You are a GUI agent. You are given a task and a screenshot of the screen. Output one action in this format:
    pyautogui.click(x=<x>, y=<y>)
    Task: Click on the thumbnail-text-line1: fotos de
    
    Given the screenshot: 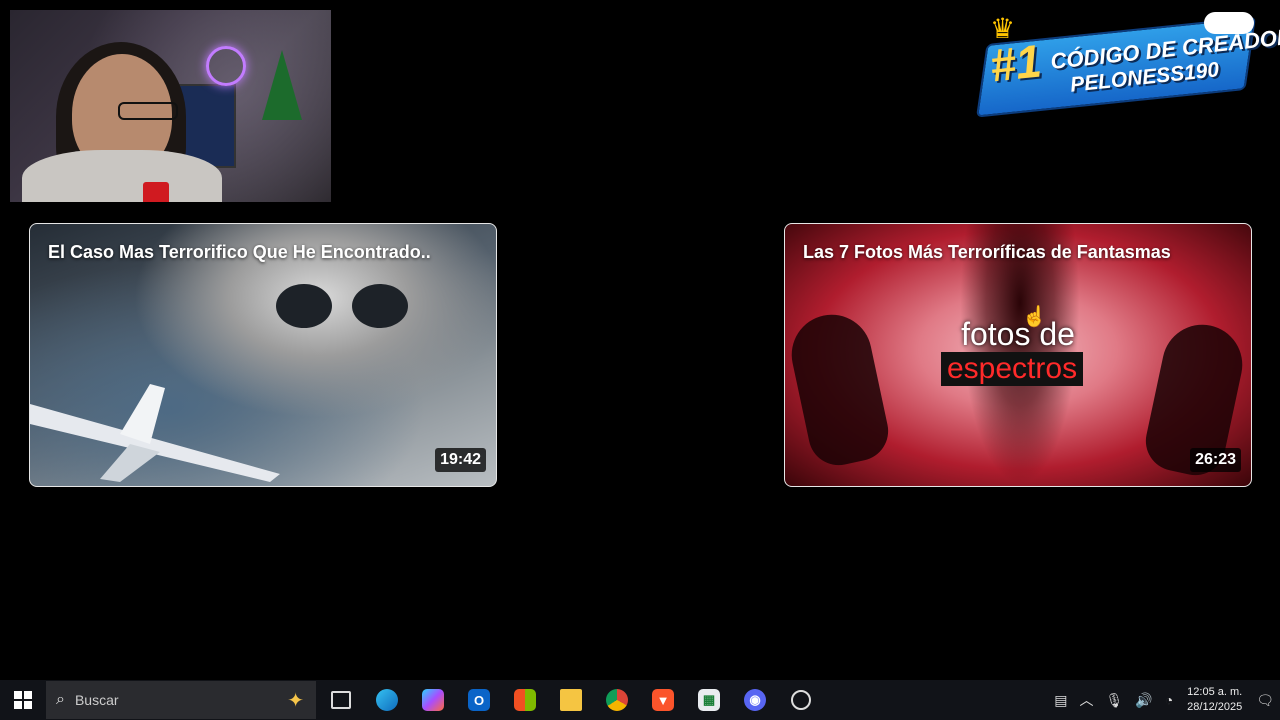 What is the action you would take?
    pyautogui.click(x=1018, y=334)
    